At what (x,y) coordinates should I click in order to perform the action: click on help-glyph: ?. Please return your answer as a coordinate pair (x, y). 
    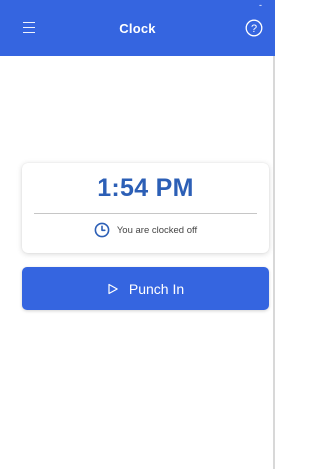
    Looking at the image, I should click on (254, 29).